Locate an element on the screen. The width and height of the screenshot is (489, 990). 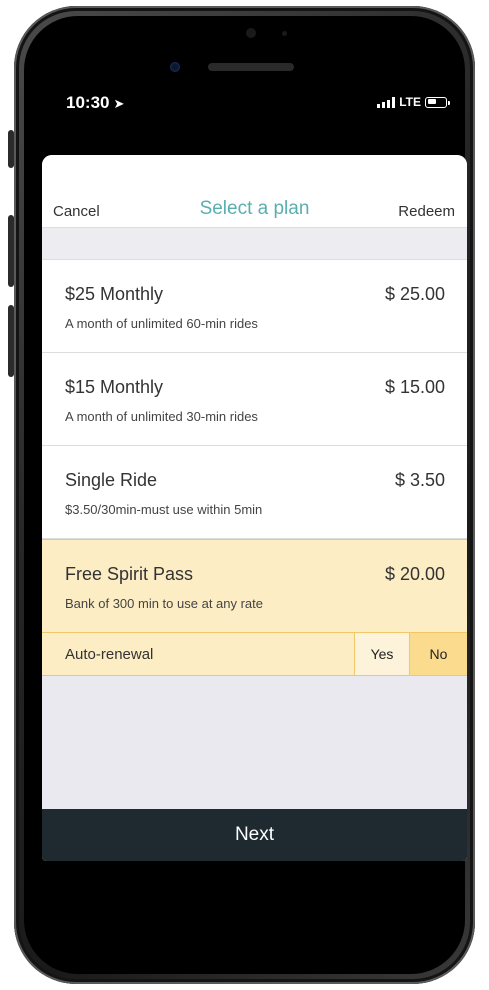
plan-description: A month of unlimited 60-min rides is located at coordinates (161, 323).